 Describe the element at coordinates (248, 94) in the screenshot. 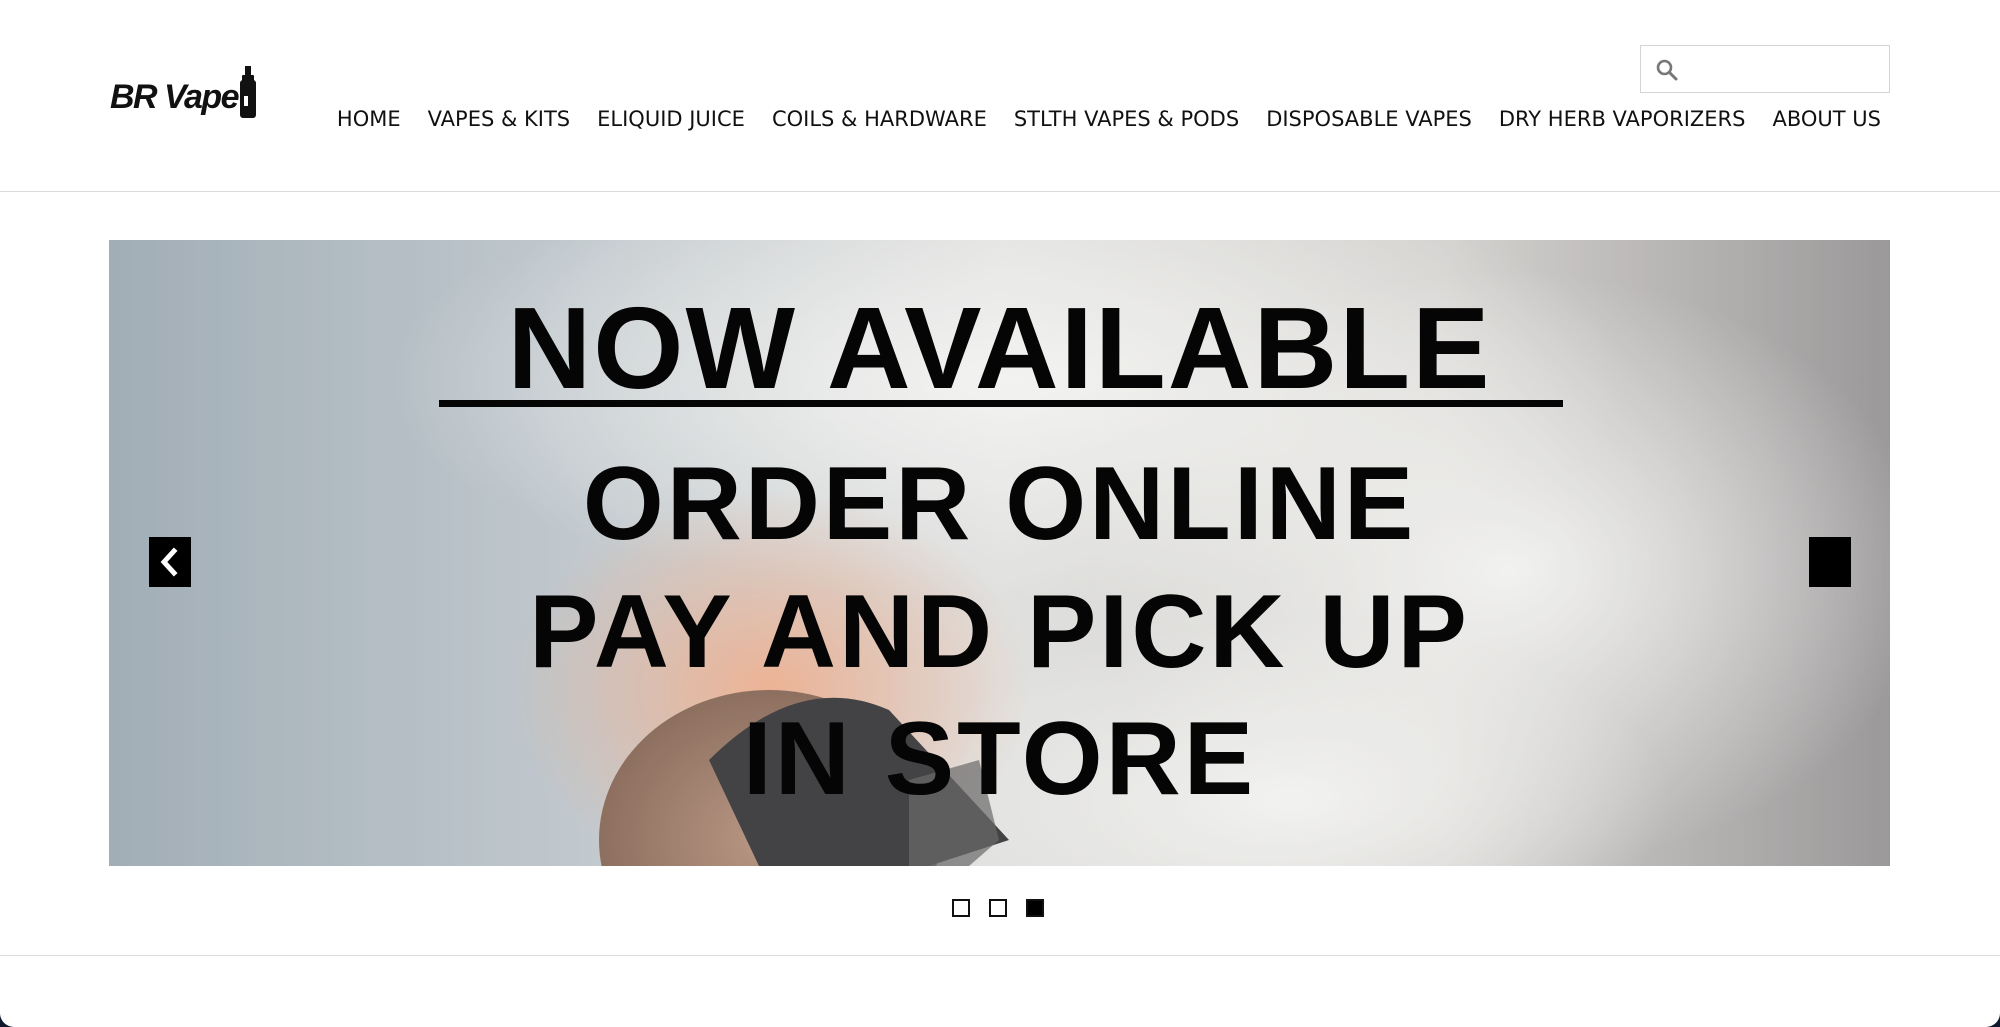

I see `vape-device-icon` at that location.